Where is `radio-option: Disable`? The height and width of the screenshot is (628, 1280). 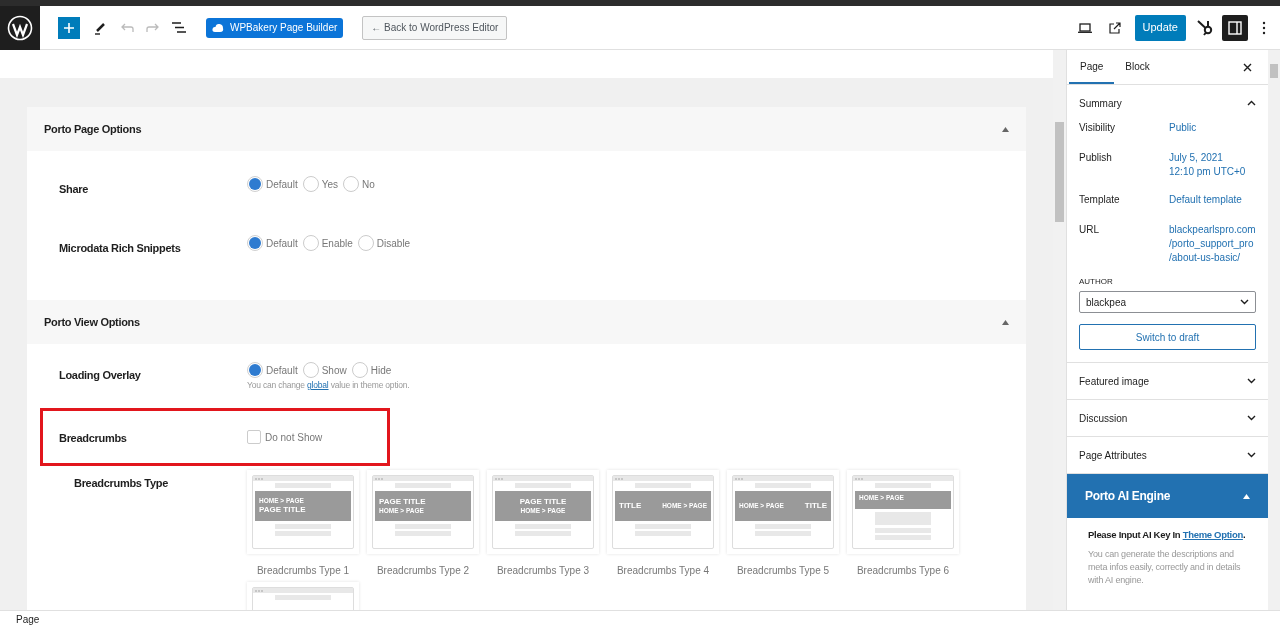 radio-option: Disable is located at coordinates (384, 243).